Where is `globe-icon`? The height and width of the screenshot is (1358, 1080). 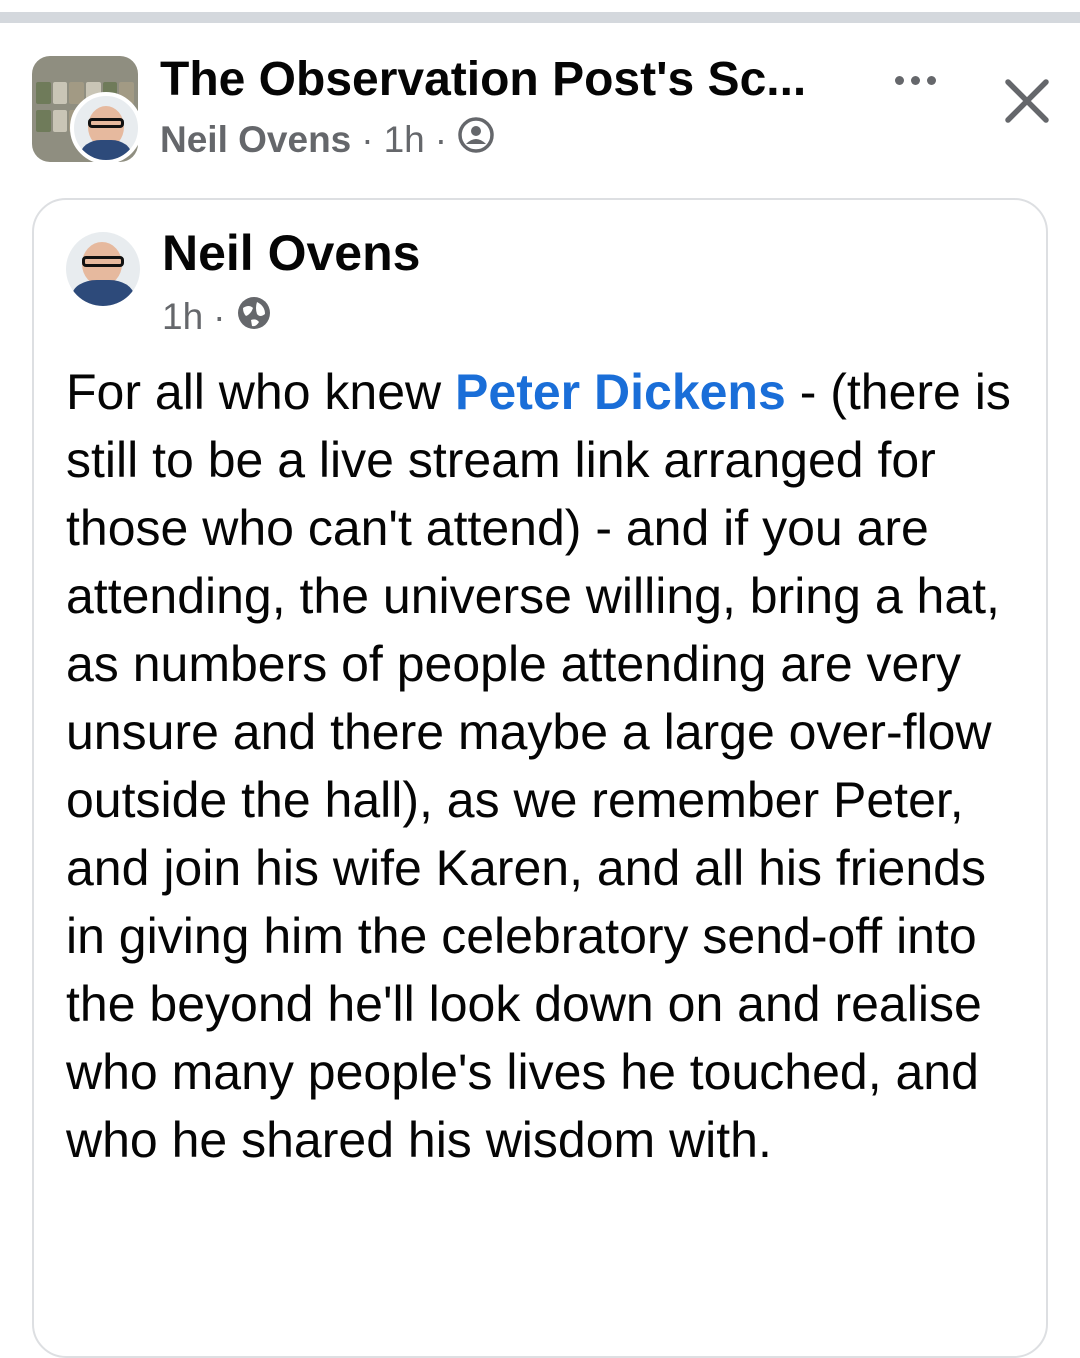 globe-icon is located at coordinates (254, 317).